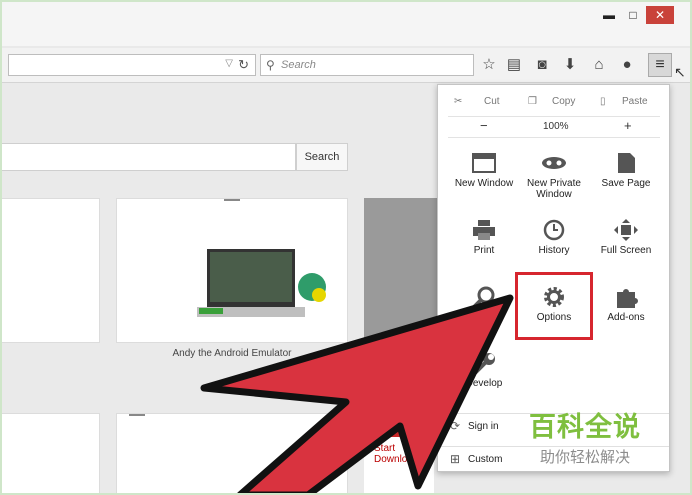  Describe the element at coordinates (554, 306) in the screenshot. I see `options-highlight-box` at that location.